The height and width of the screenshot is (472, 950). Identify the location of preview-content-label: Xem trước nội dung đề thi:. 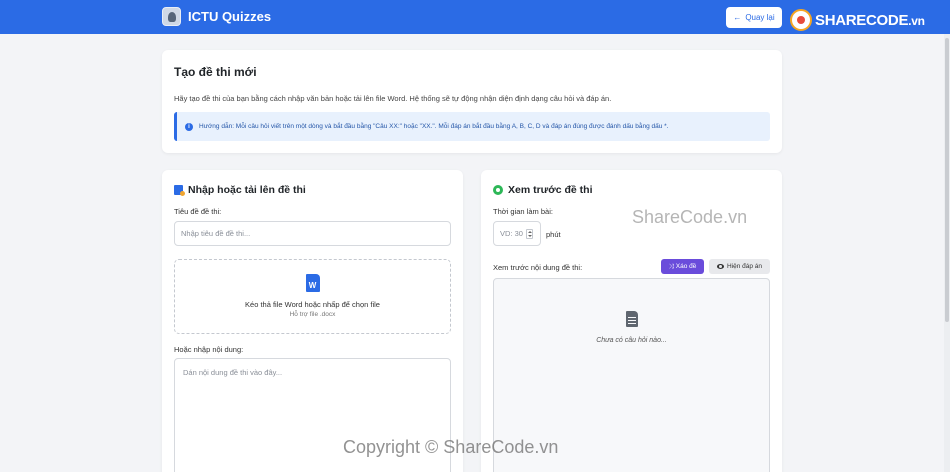
(538, 267).